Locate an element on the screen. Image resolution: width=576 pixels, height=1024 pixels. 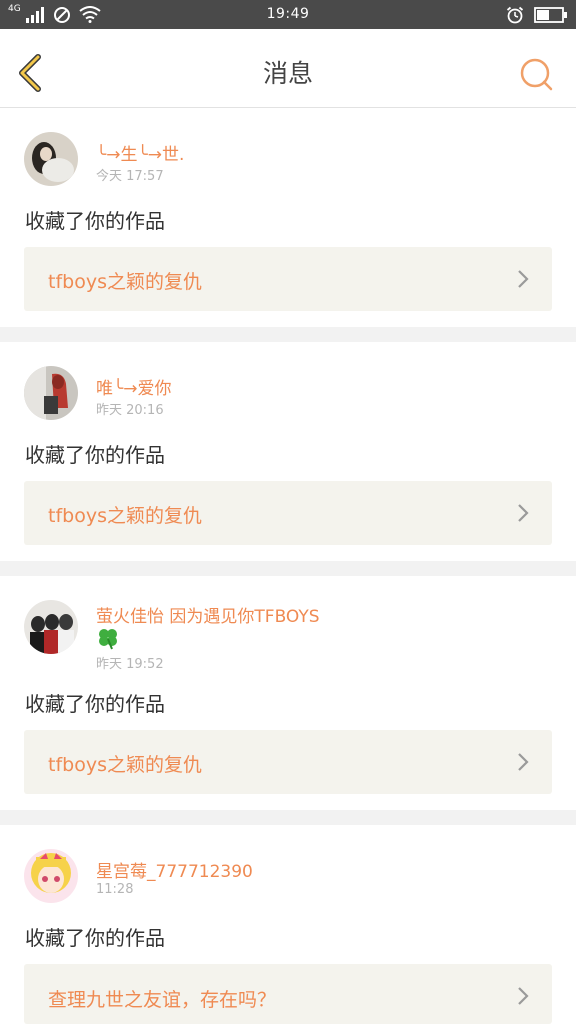
clover-icon is located at coordinates (108, 639).